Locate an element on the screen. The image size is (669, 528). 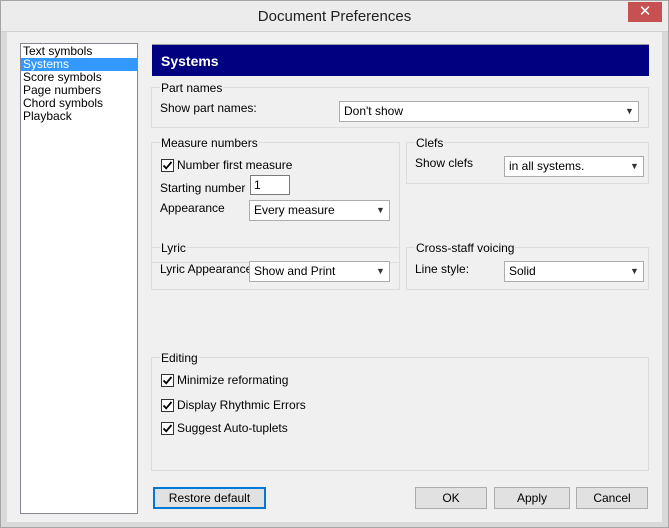
appearance-label: Appearance is located at coordinates (192, 208).